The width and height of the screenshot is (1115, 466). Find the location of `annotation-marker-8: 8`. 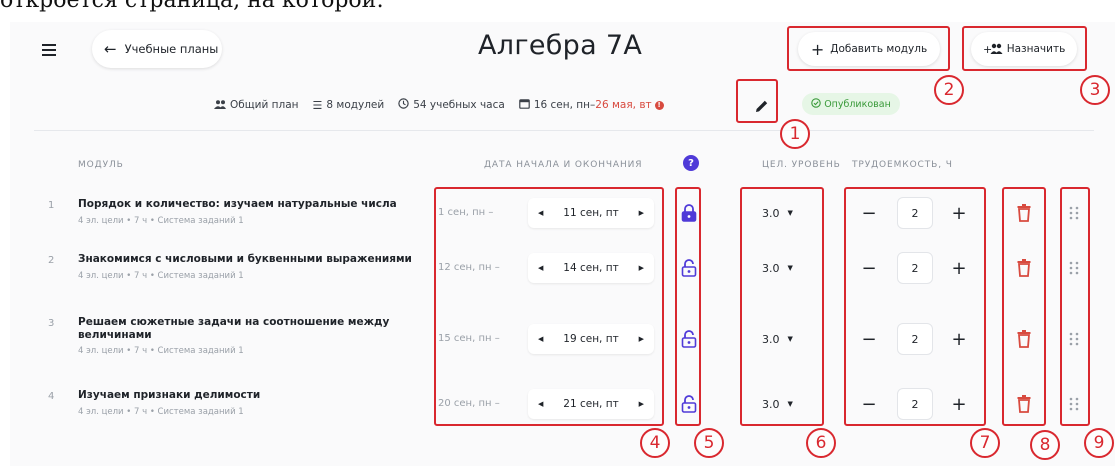

annotation-marker-8: 8 is located at coordinates (1045, 445).